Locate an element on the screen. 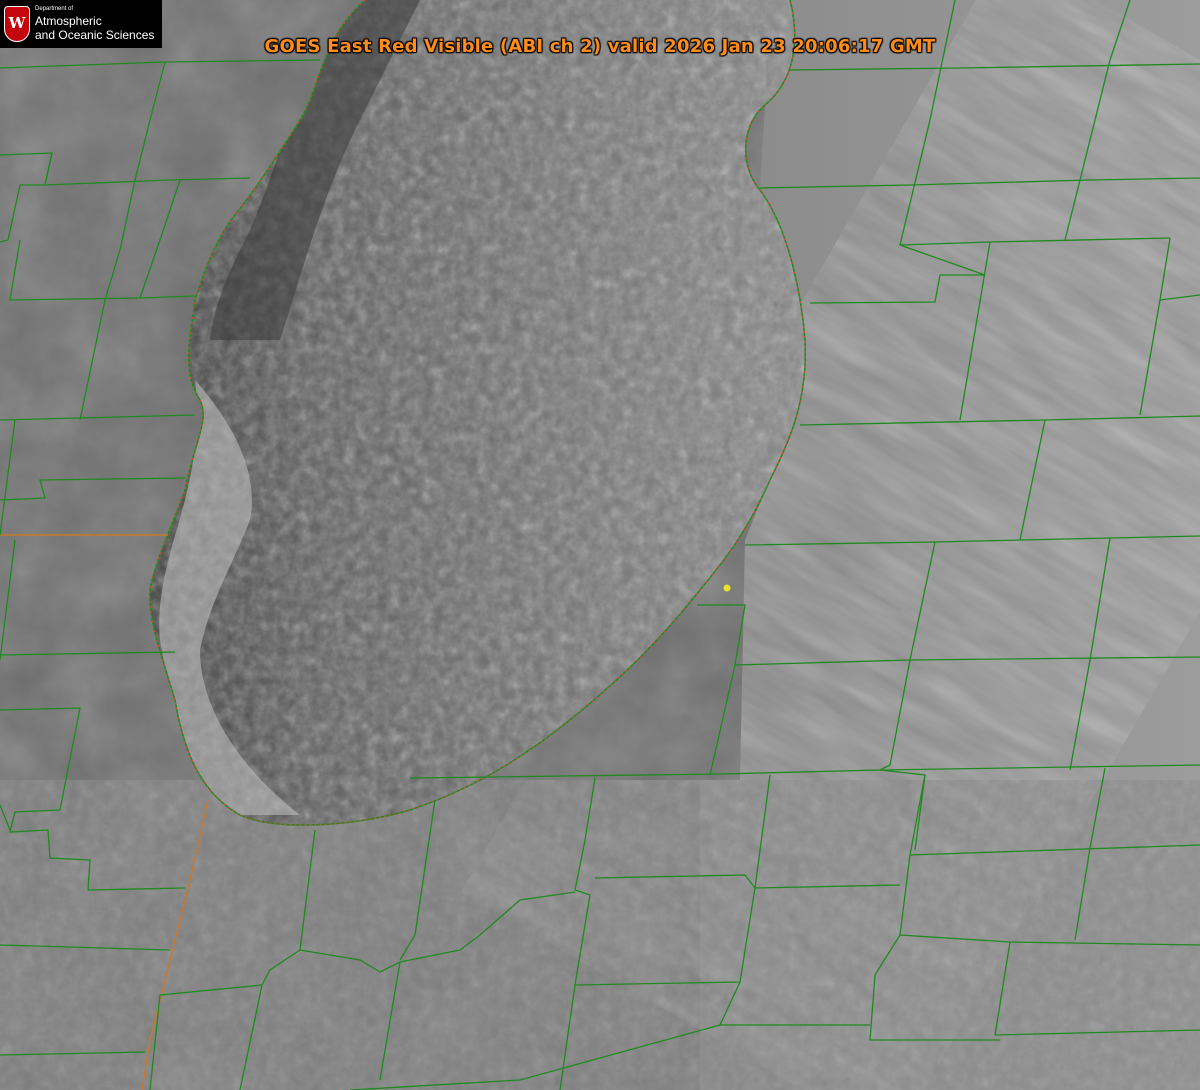 This screenshot has height=1090, width=1200. logo-department: Department of is located at coordinates (54, 9).